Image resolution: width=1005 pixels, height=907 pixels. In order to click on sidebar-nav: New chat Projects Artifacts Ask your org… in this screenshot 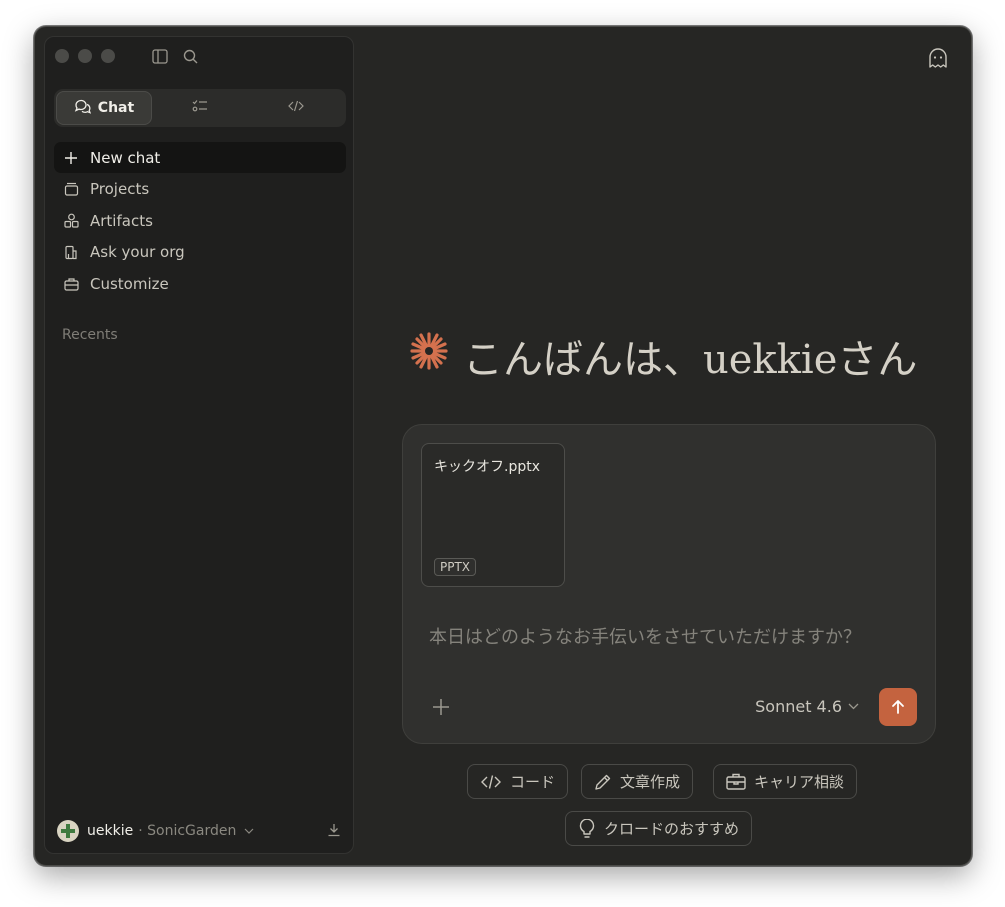, I will do `click(200, 221)`.